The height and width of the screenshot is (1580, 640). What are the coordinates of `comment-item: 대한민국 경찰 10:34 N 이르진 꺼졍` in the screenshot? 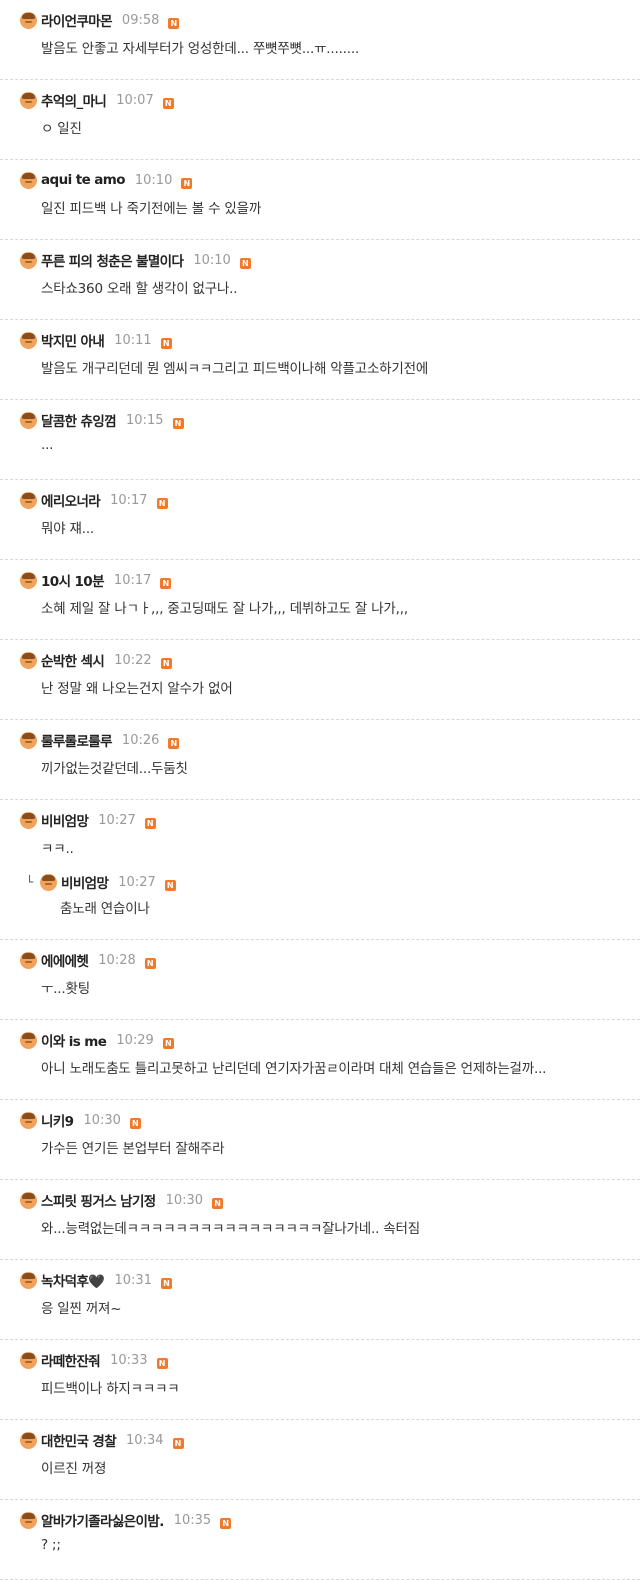 It's located at (320, 1460).